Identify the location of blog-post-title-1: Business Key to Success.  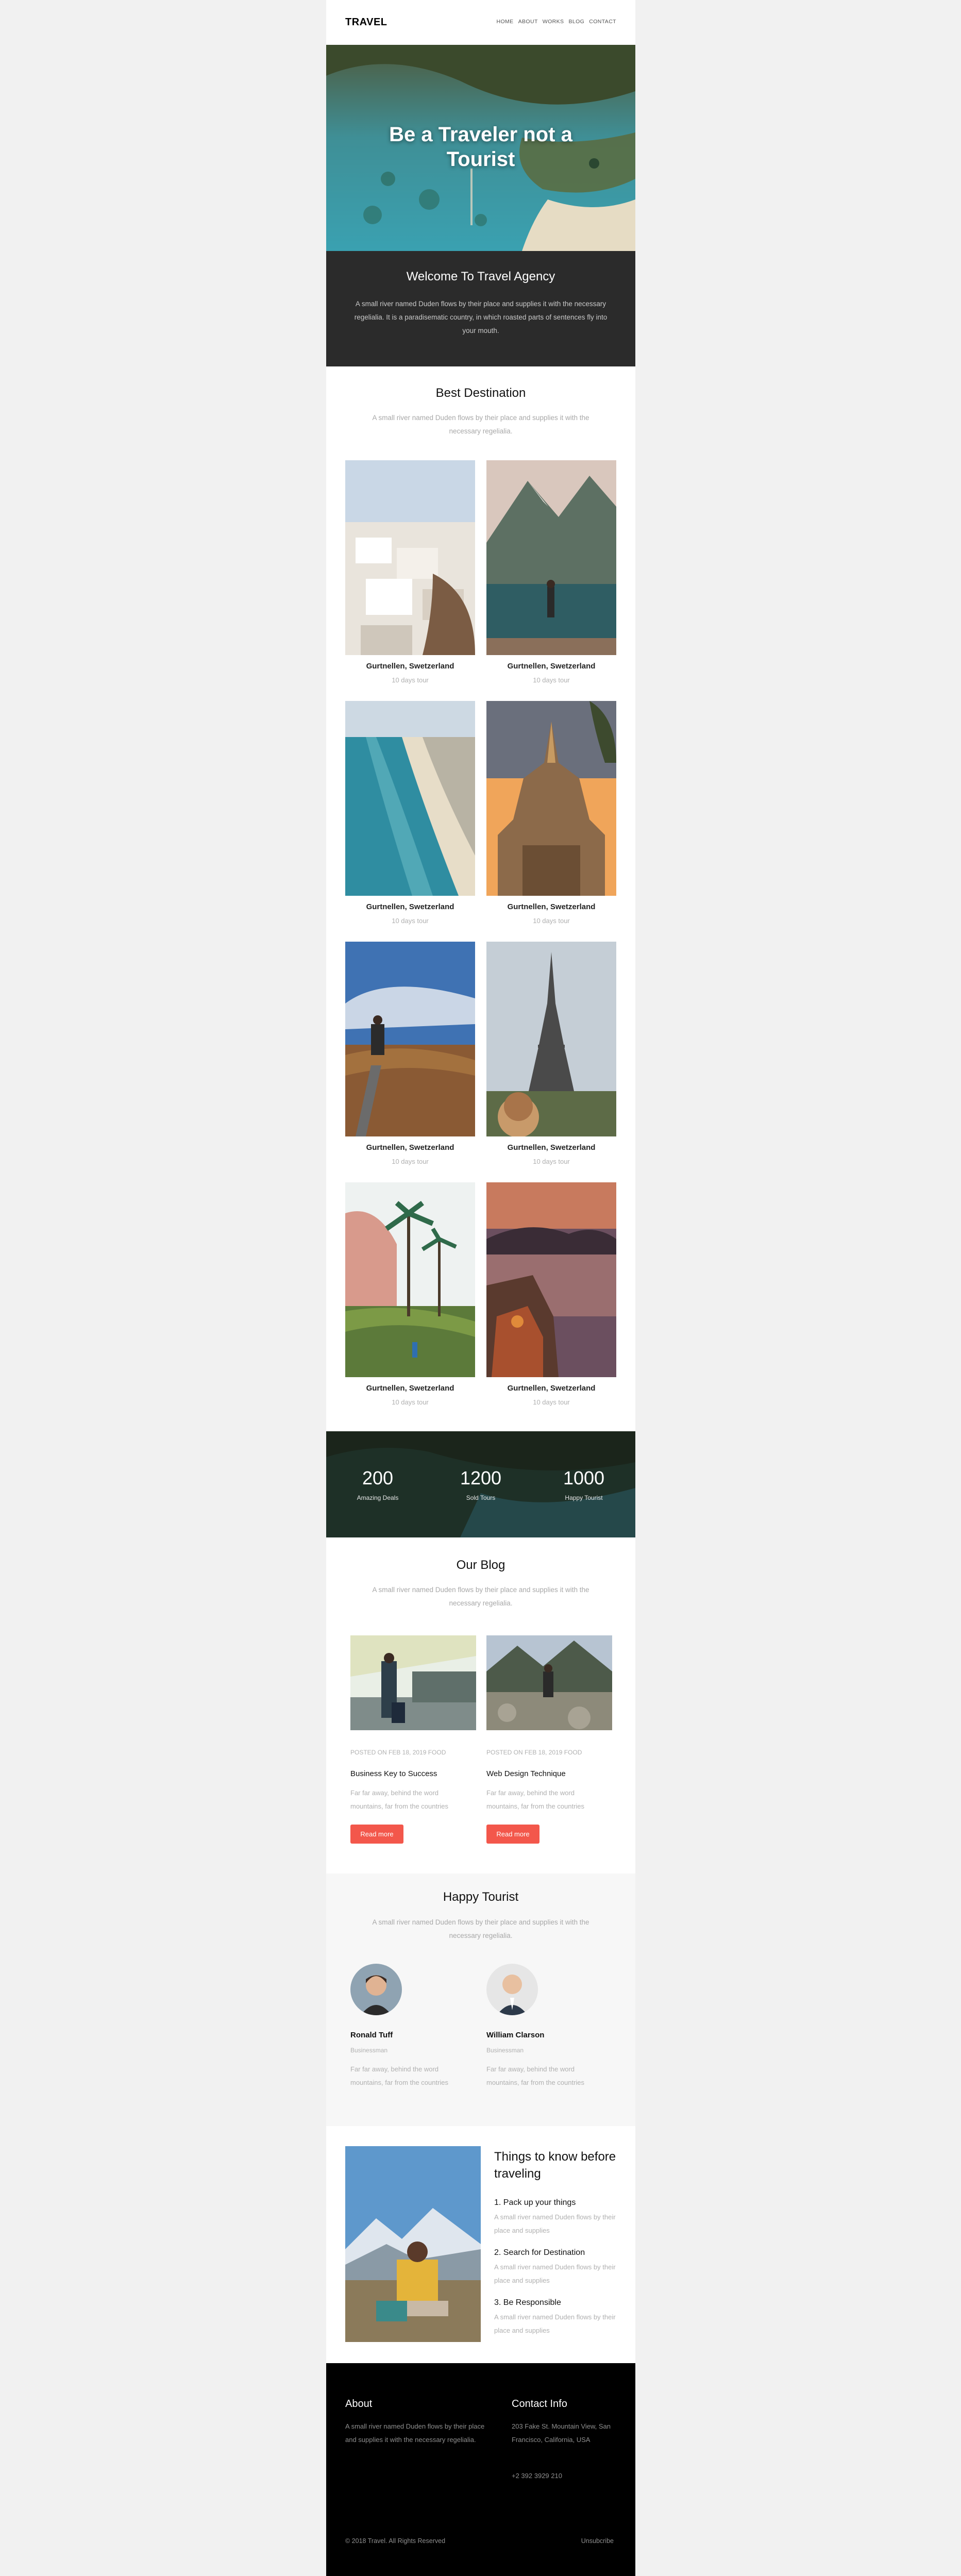
(413, 1773).